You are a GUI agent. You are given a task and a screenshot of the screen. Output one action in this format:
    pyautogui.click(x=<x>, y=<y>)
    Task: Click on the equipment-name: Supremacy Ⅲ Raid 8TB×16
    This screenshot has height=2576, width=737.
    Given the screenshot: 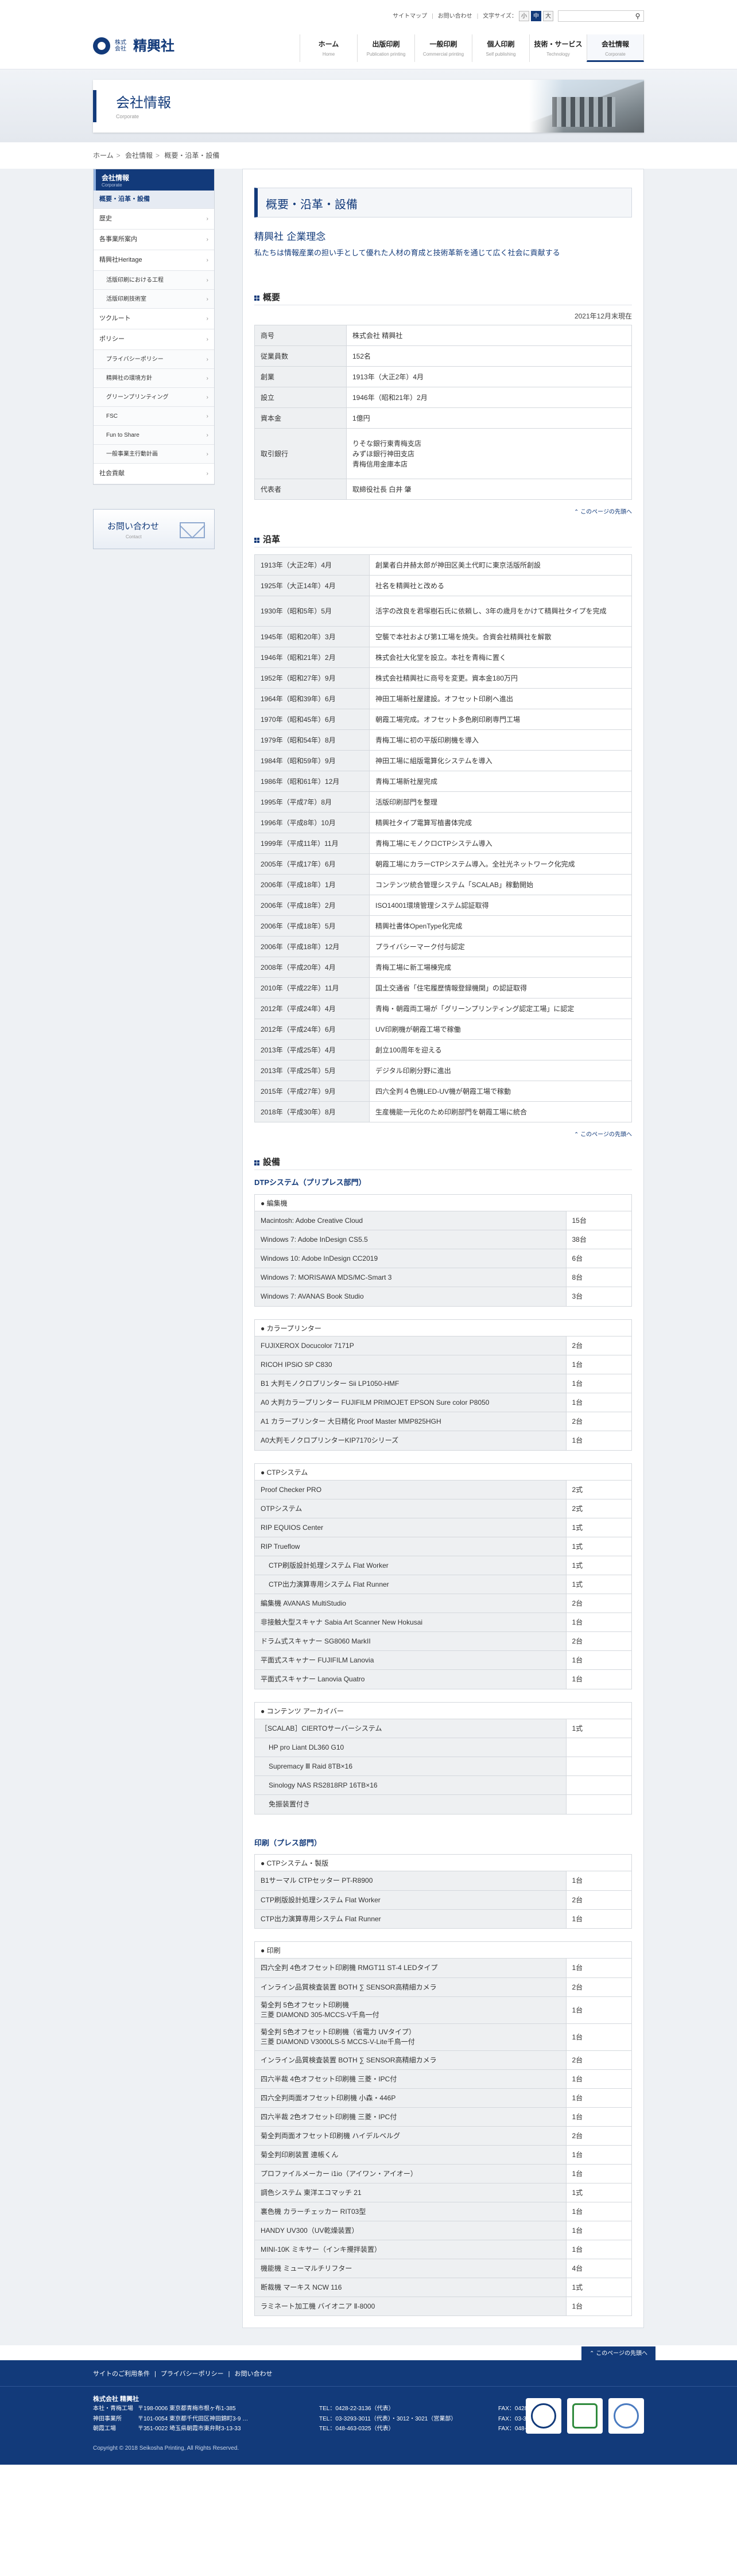 What is the action you would take?
    pyautogui.click(x=411, y=1766)
    